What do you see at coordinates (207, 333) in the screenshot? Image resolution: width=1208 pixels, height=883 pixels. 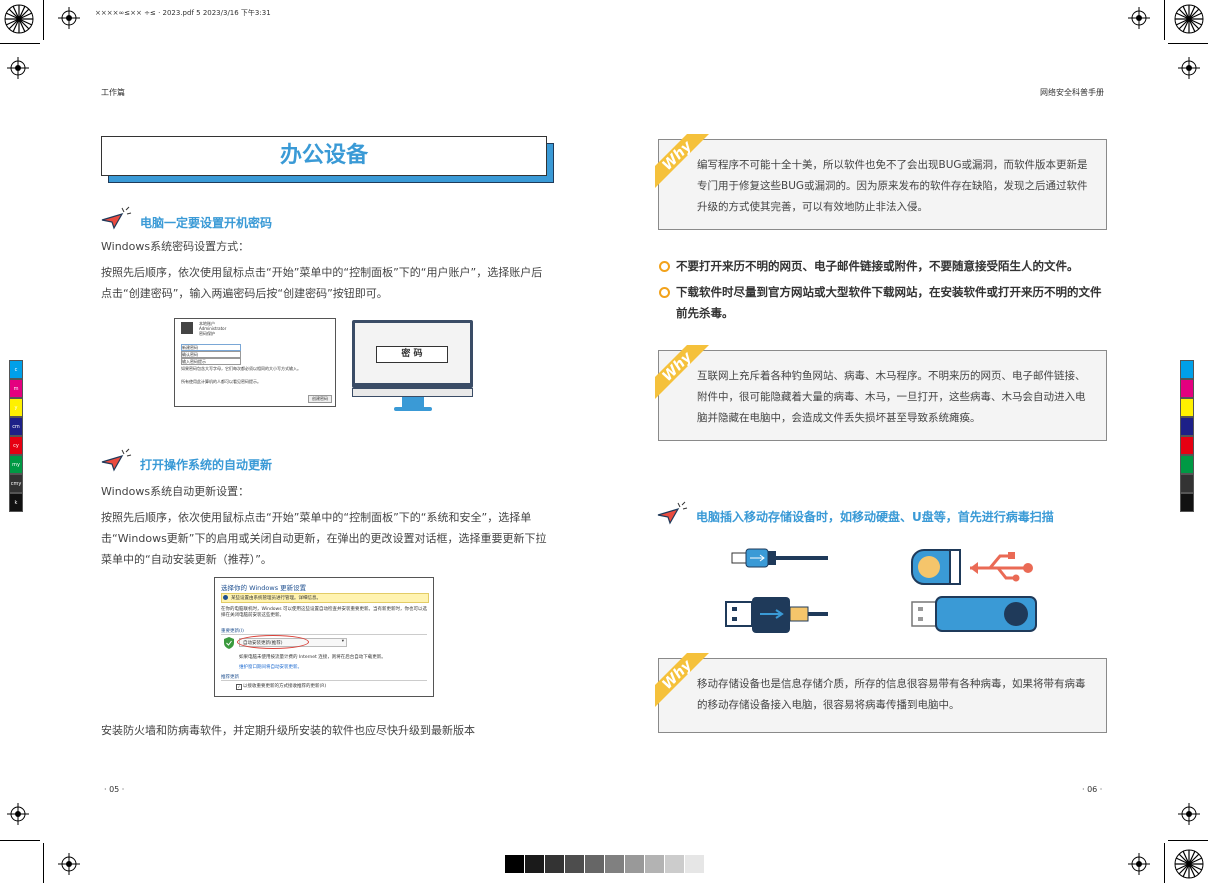 I see `dialog-user-line: 密码保护` at bounding box center [207, 333].